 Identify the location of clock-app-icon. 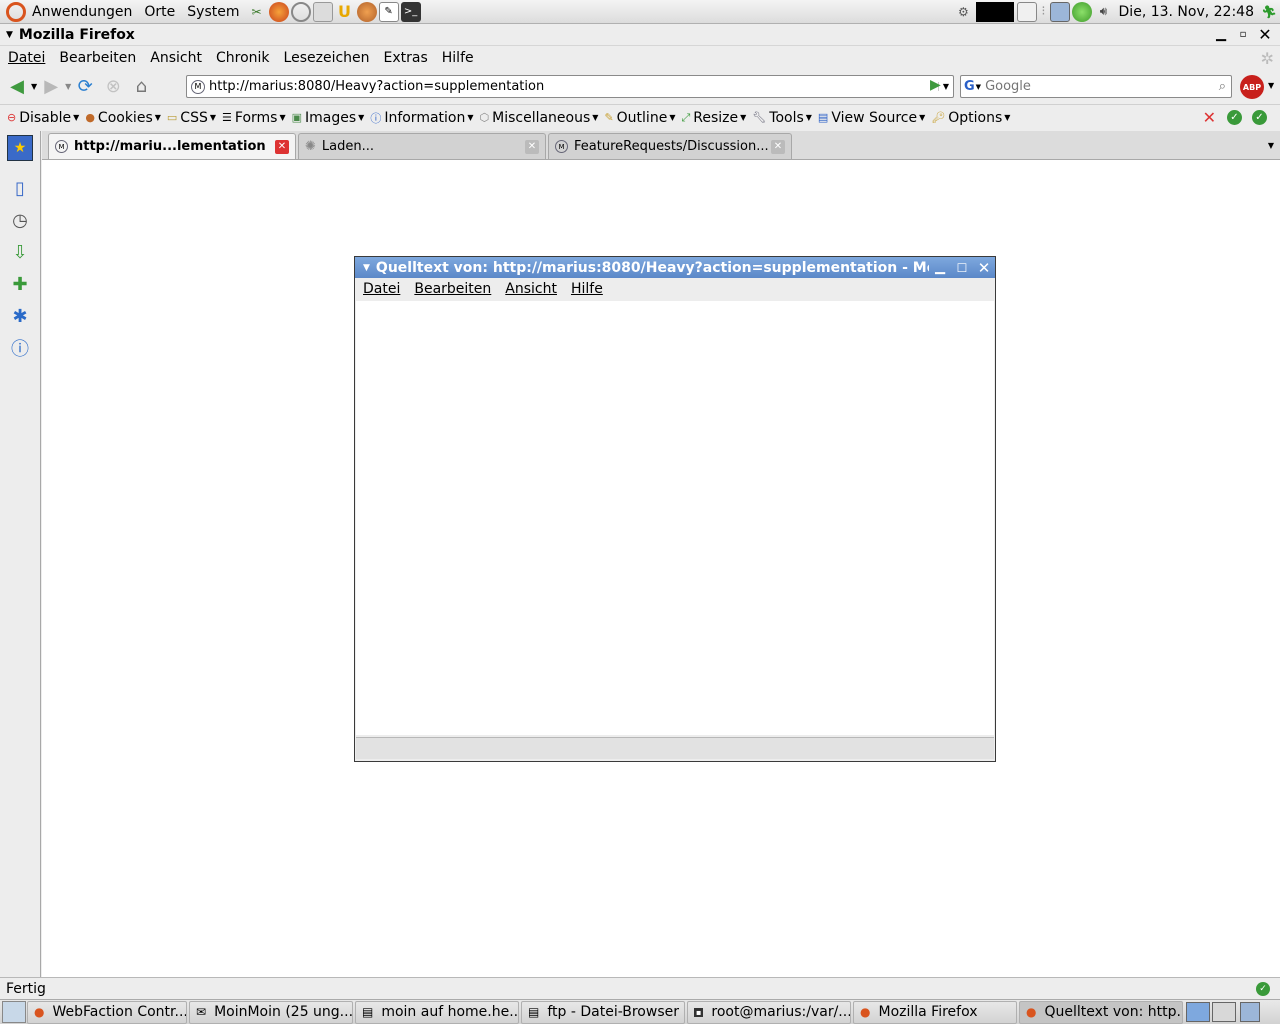
(300, 11).